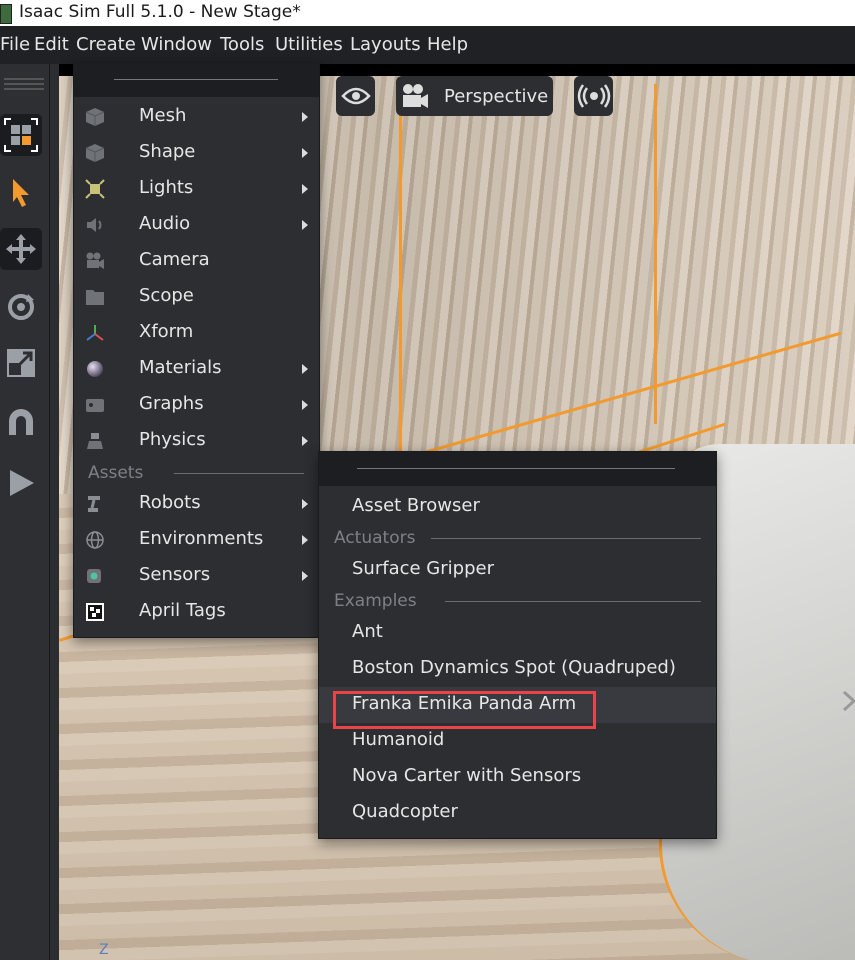  What do you see at coordinates (242, 44) in the screenshot?
I see `menu-tools: Tools` at bounding box center [242, 44].